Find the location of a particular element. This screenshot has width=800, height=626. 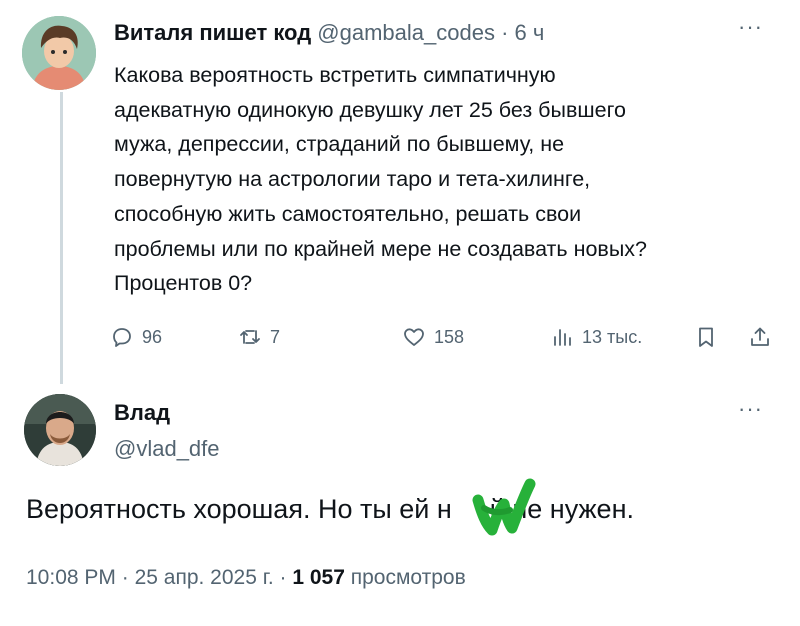

reply-views-label: просмотров is located at coordinates (408, 577).